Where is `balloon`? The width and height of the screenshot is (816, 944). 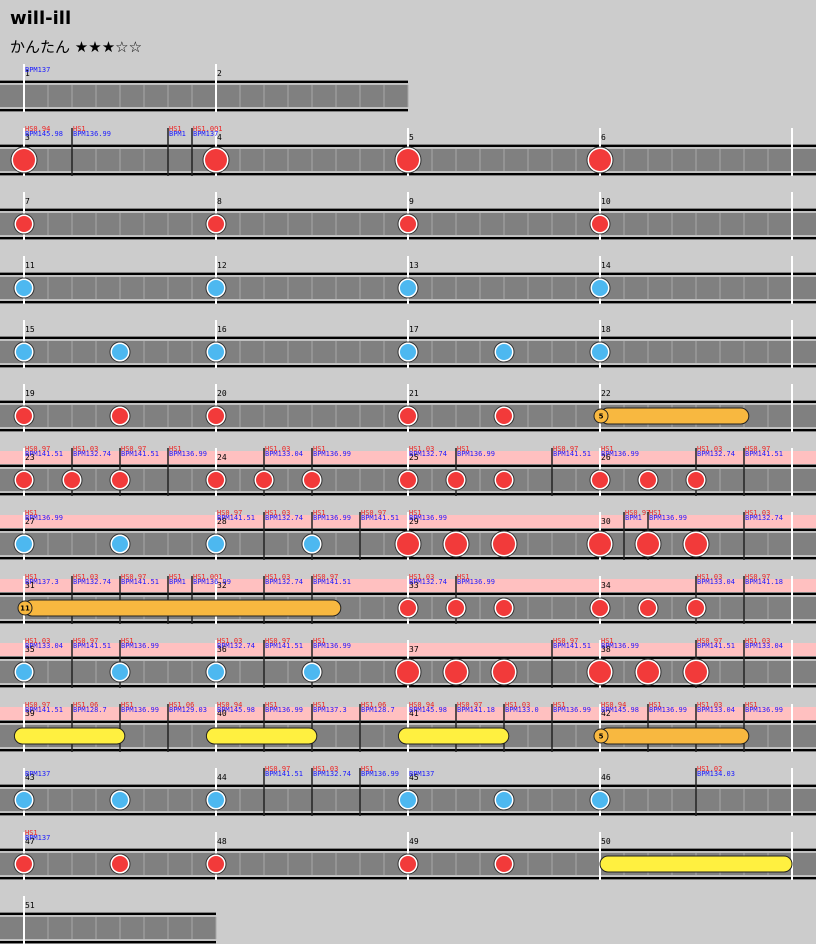 balloon is located at coordinates (453, 736).